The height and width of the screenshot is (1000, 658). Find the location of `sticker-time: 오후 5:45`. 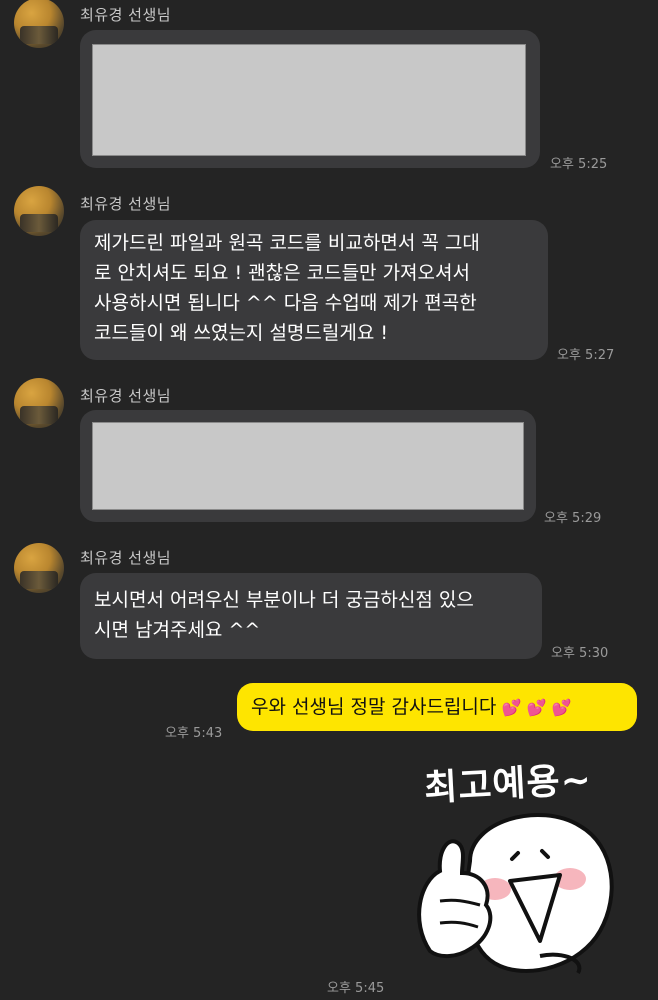

sticker-time: 오후 5:45 is located at coordinates (356, 988).